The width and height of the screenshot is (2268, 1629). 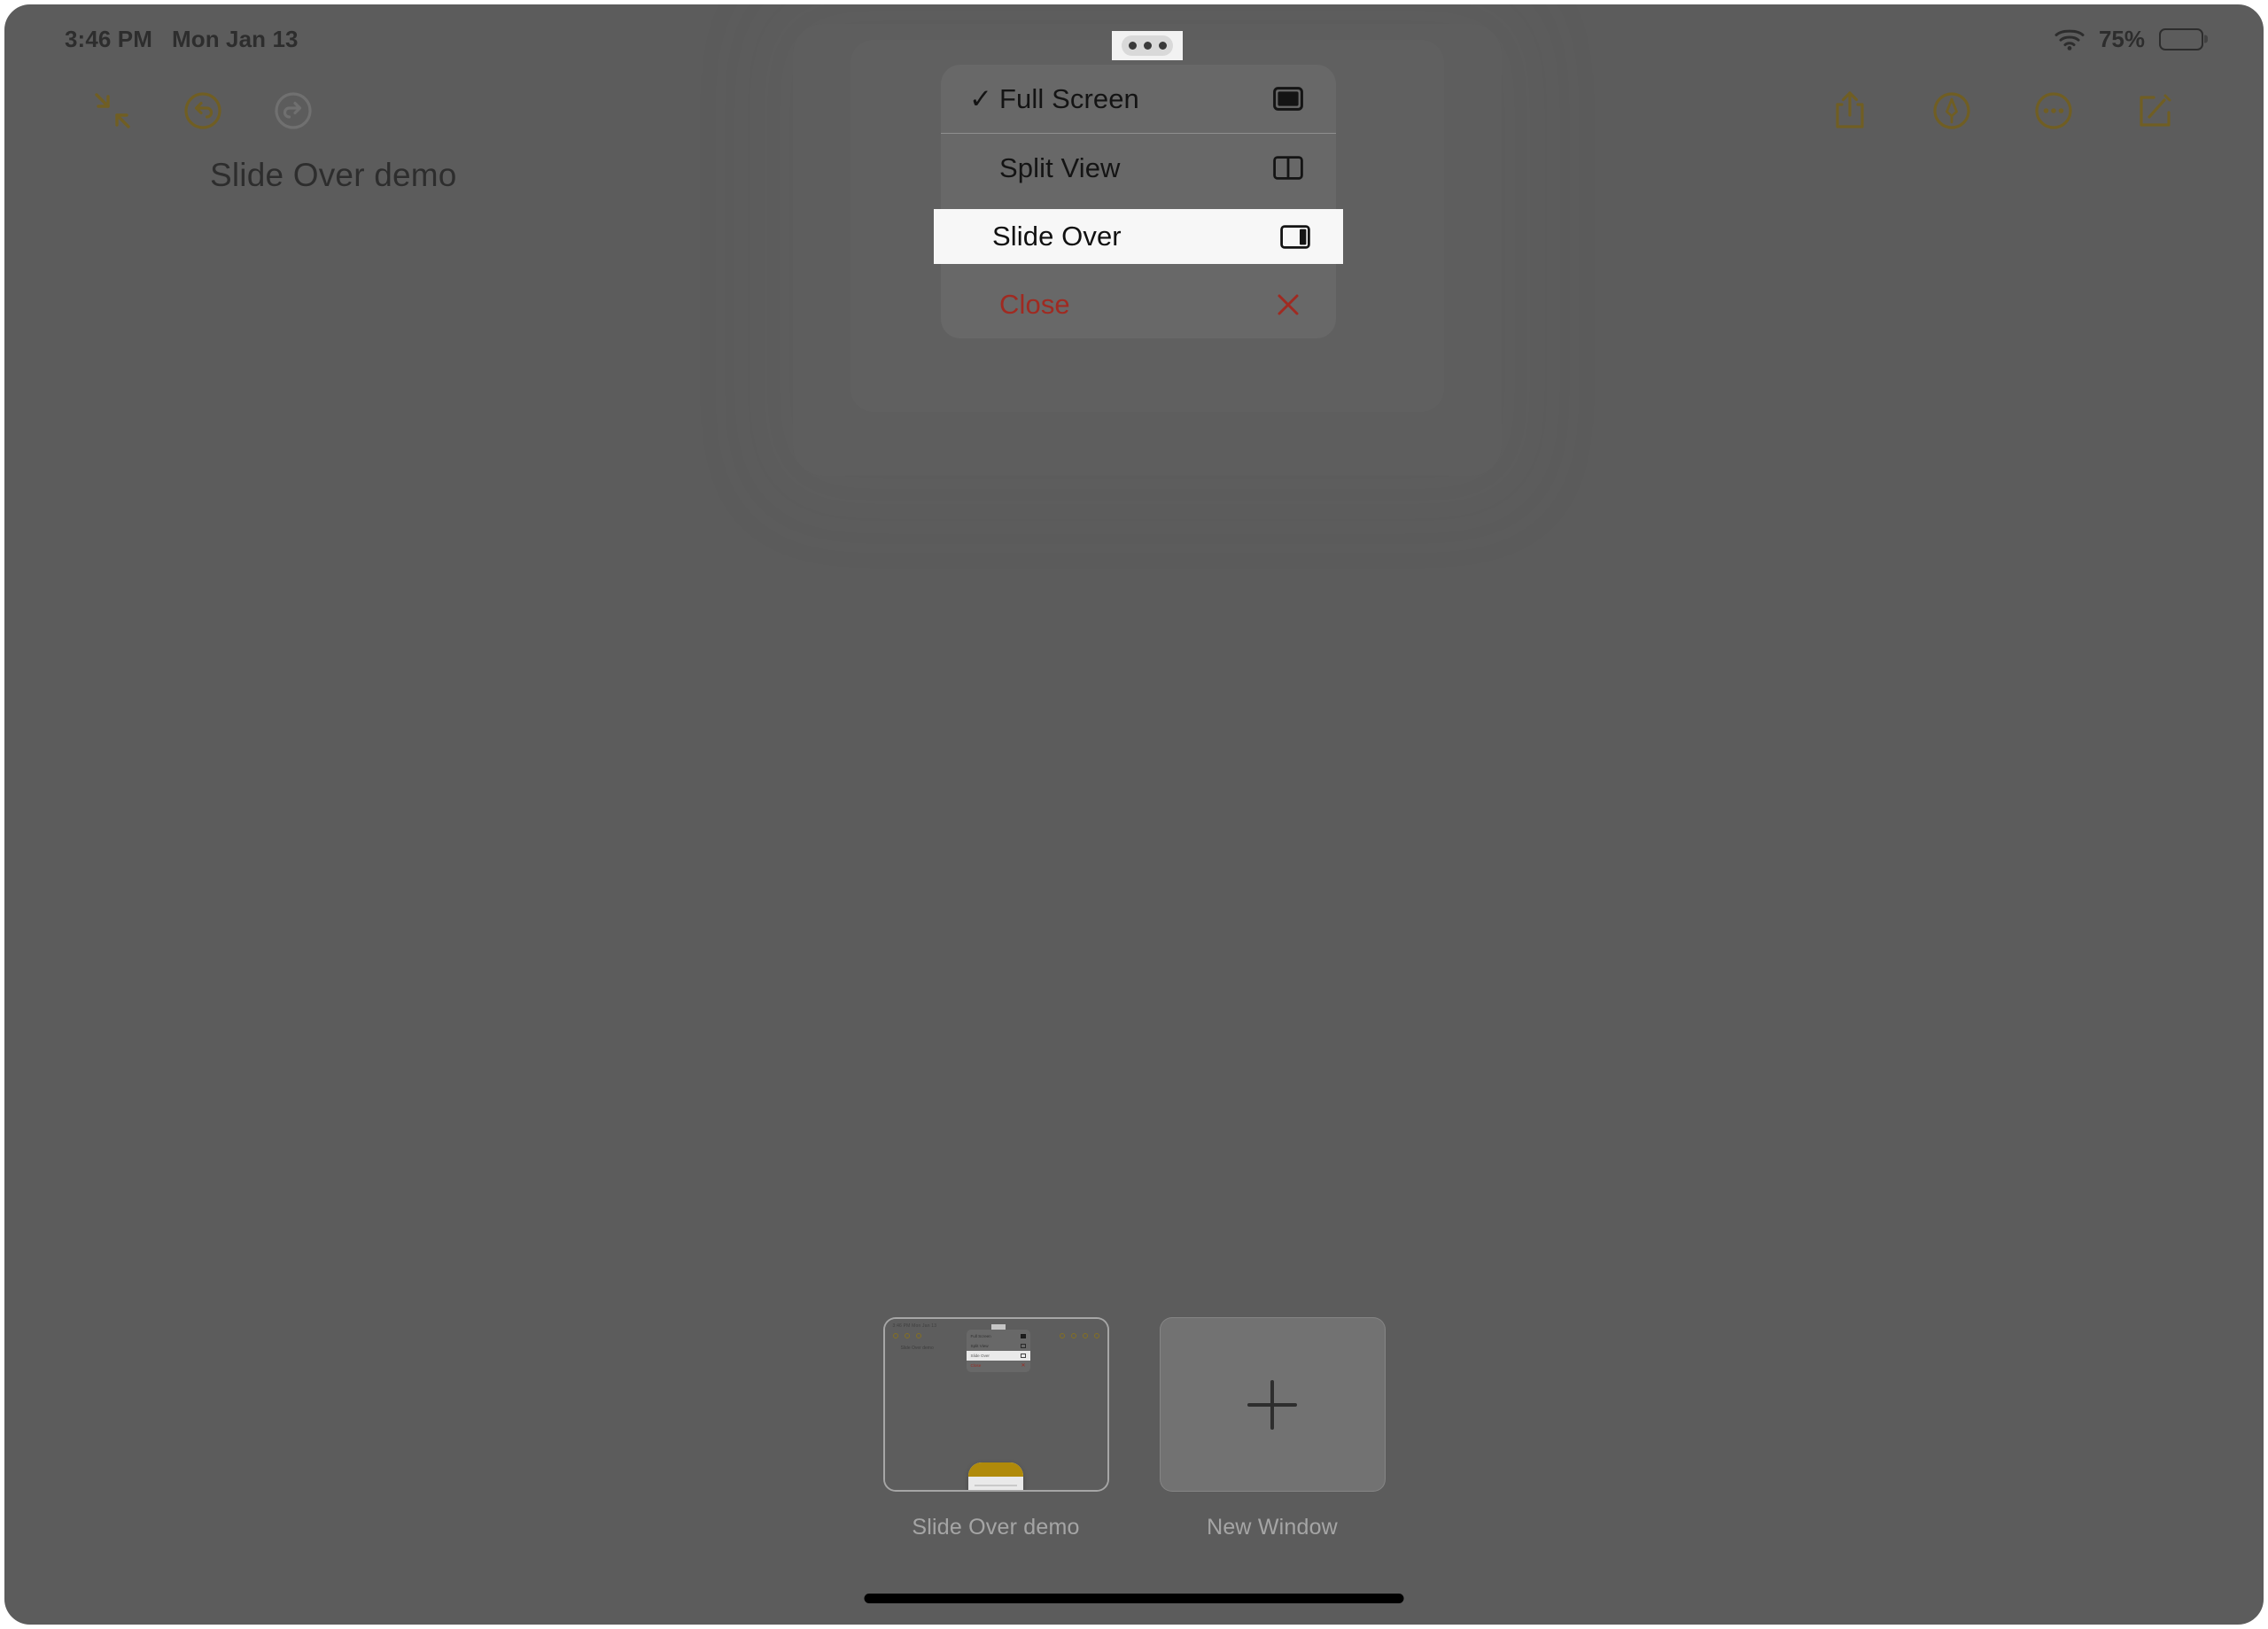 I want to click on menu-item-slide-over: Slide Over, so click(x=1138, y=236).